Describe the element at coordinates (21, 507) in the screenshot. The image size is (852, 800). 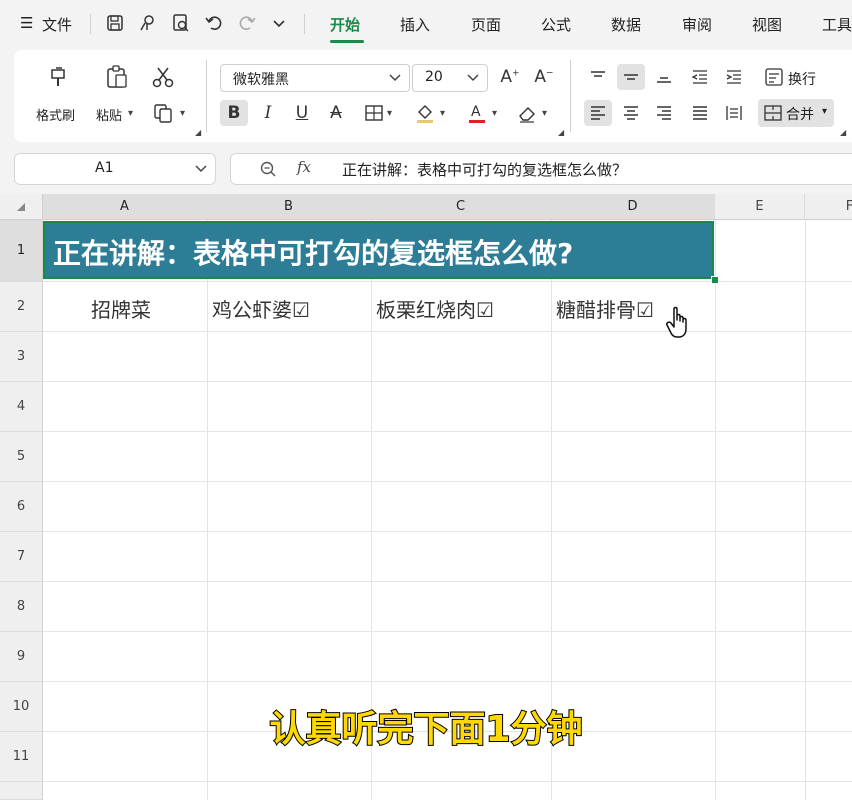
I see `row-header-6: 6` at that location.